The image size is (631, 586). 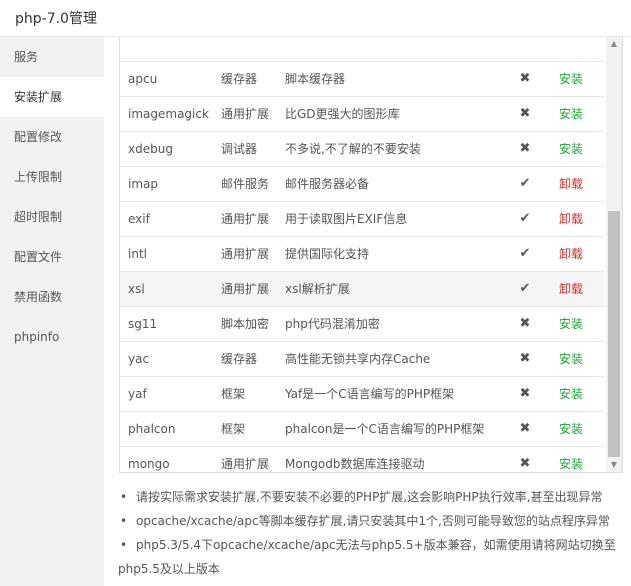 I want to click on extension-description: phalcon是一个C语言编写的PHP框架, so click(x=385, y=429).